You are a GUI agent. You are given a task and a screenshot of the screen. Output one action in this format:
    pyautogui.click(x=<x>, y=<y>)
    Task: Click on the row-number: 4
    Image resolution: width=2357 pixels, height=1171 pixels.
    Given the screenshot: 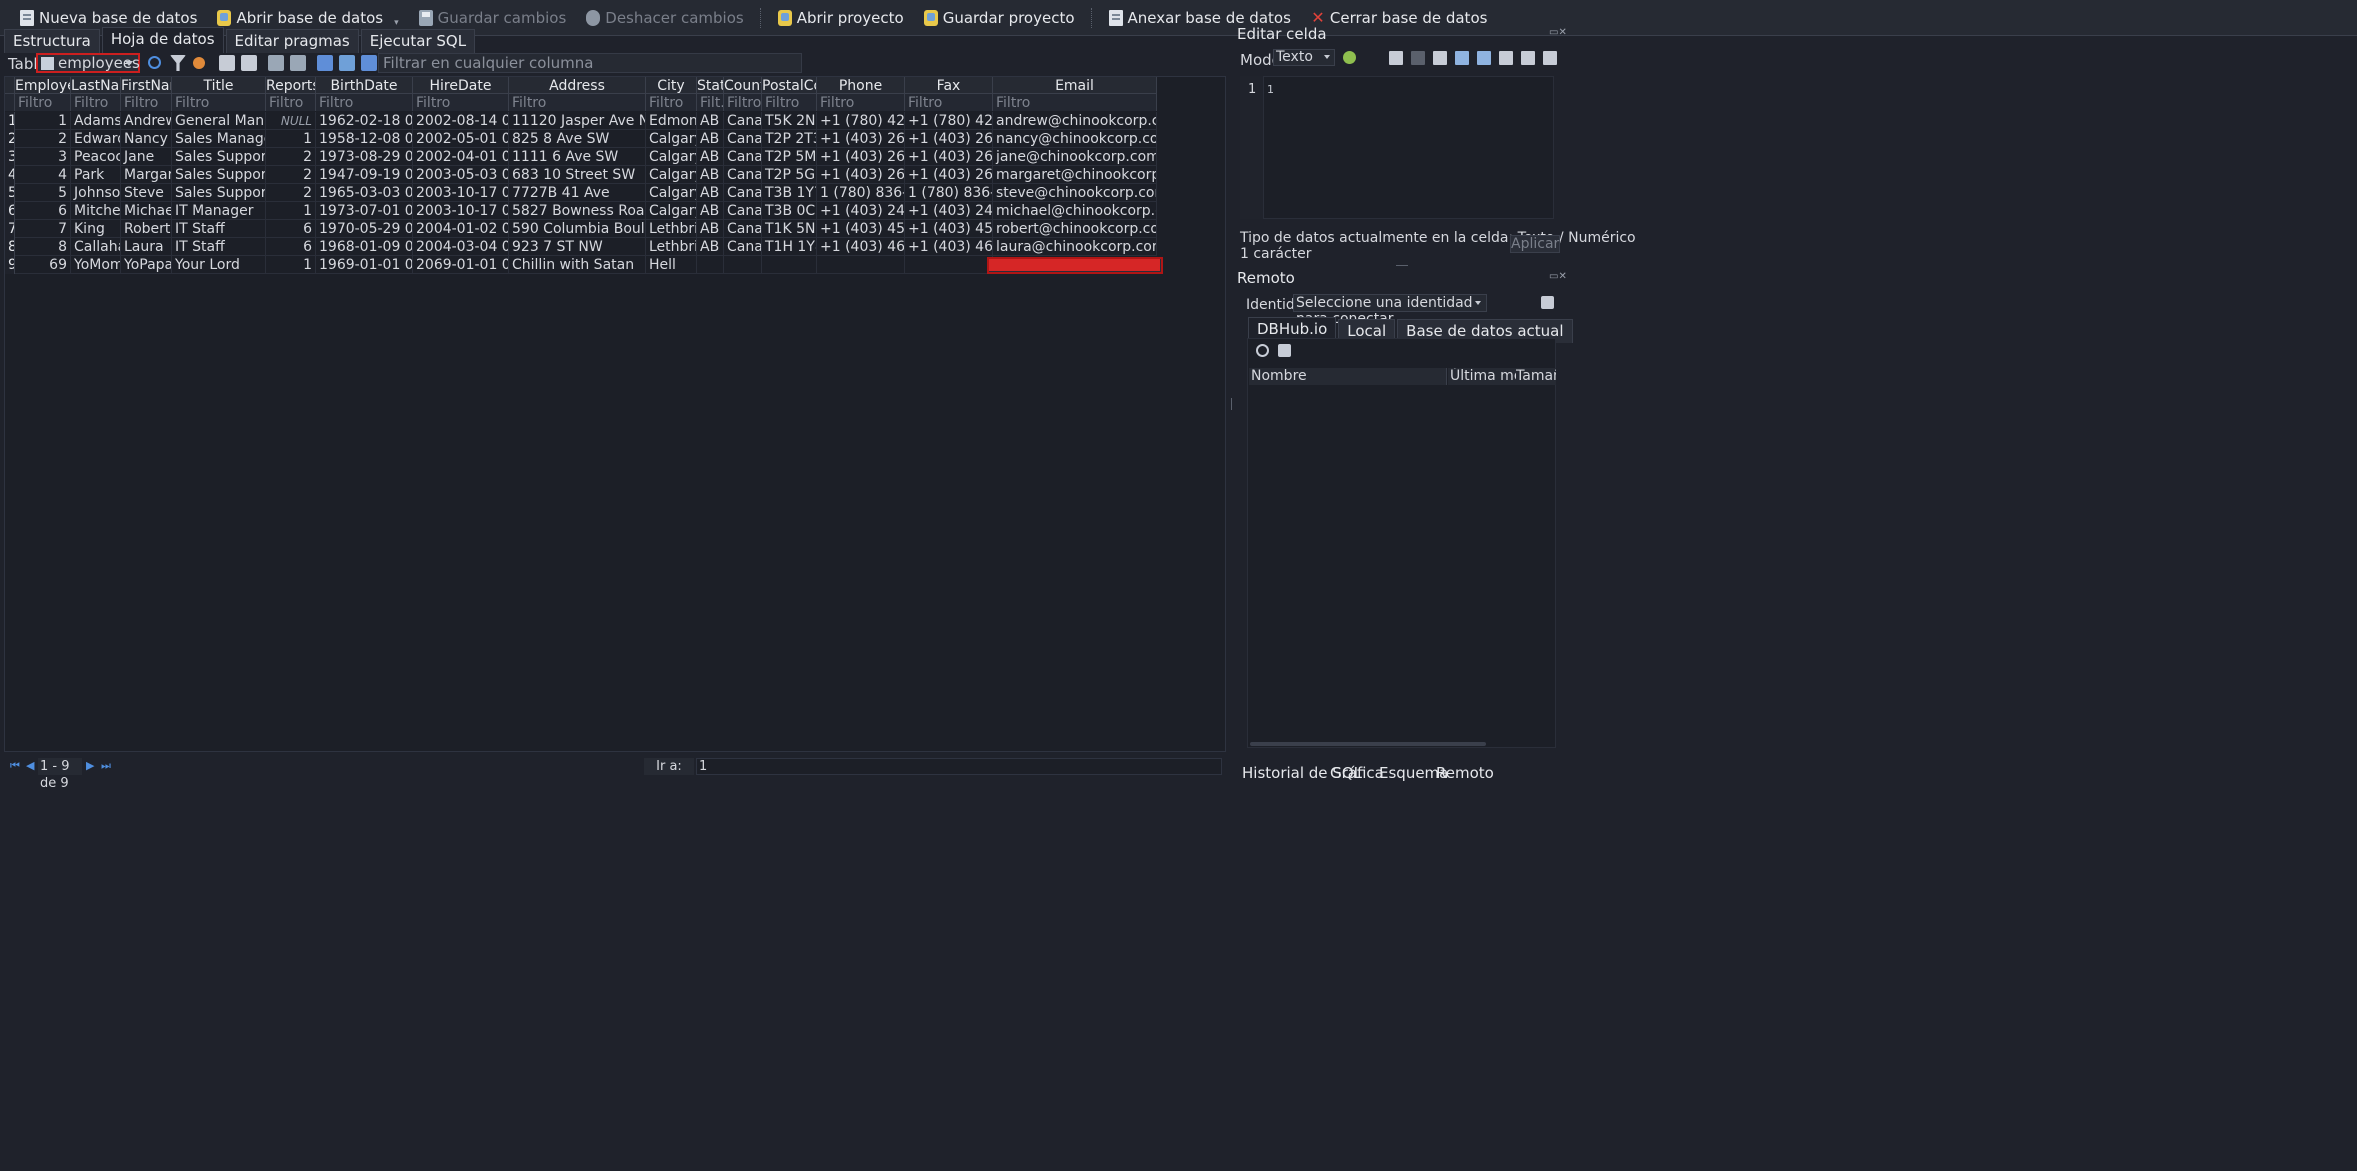 What is the action you would take?
    pyautogui.click(x=10, y=175)
    